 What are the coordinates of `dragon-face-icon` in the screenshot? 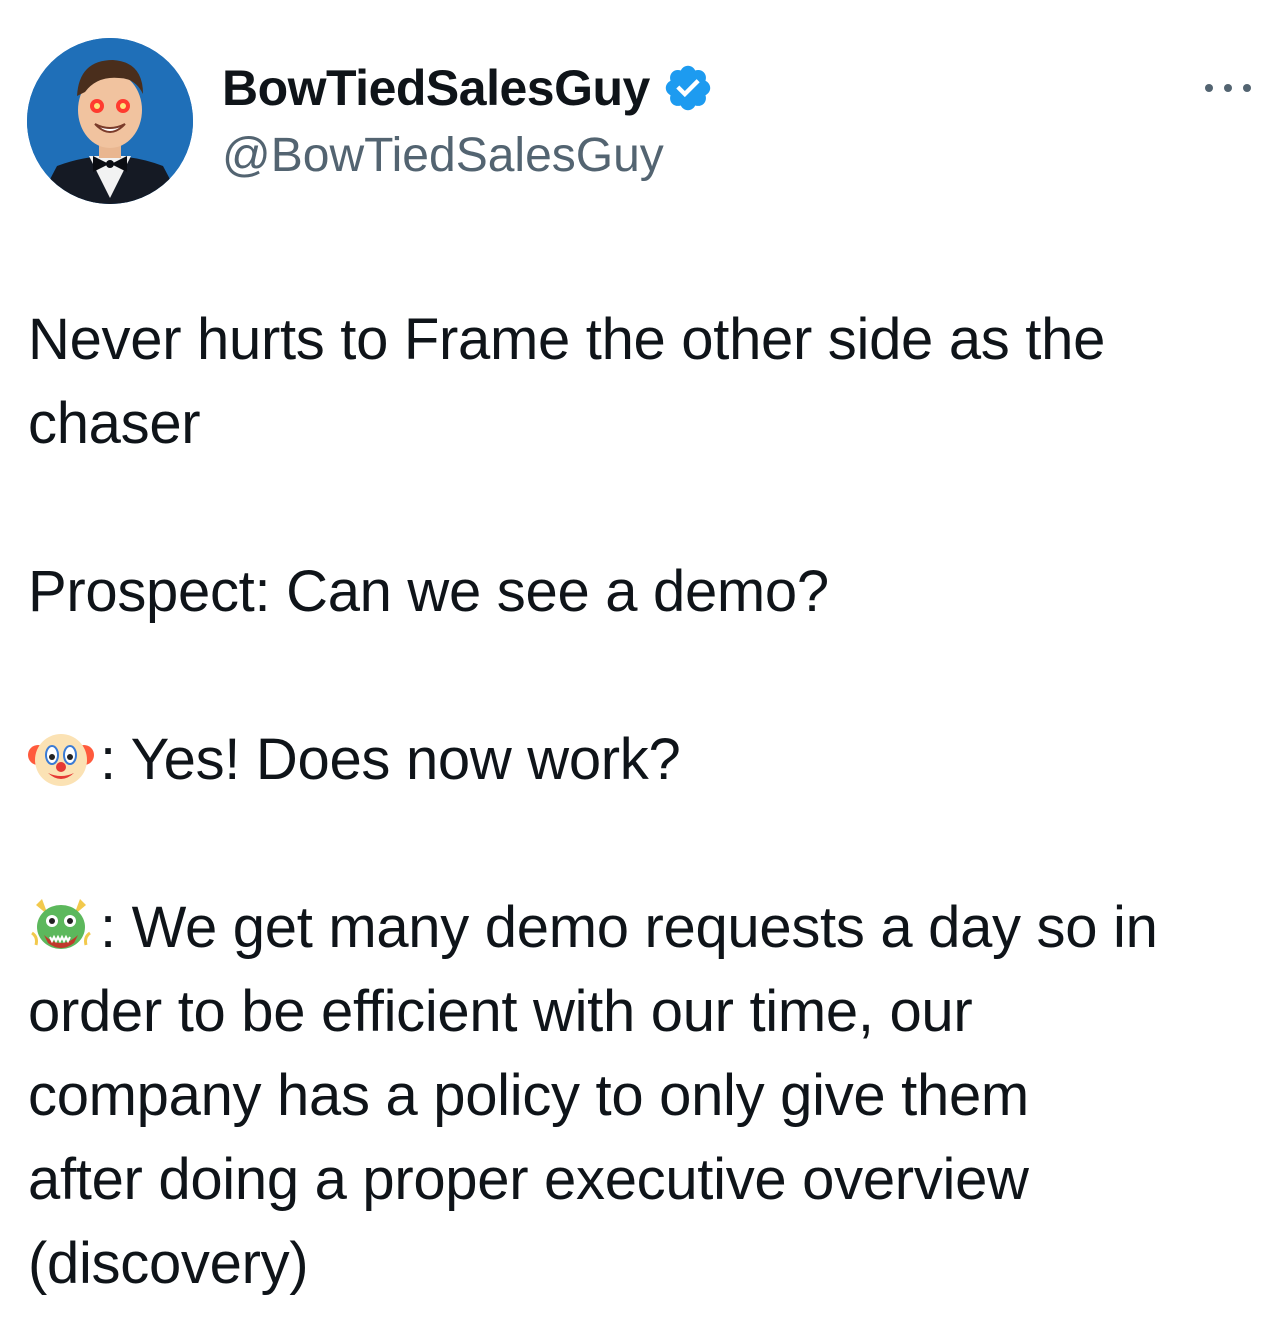 It's located at (61, 926).